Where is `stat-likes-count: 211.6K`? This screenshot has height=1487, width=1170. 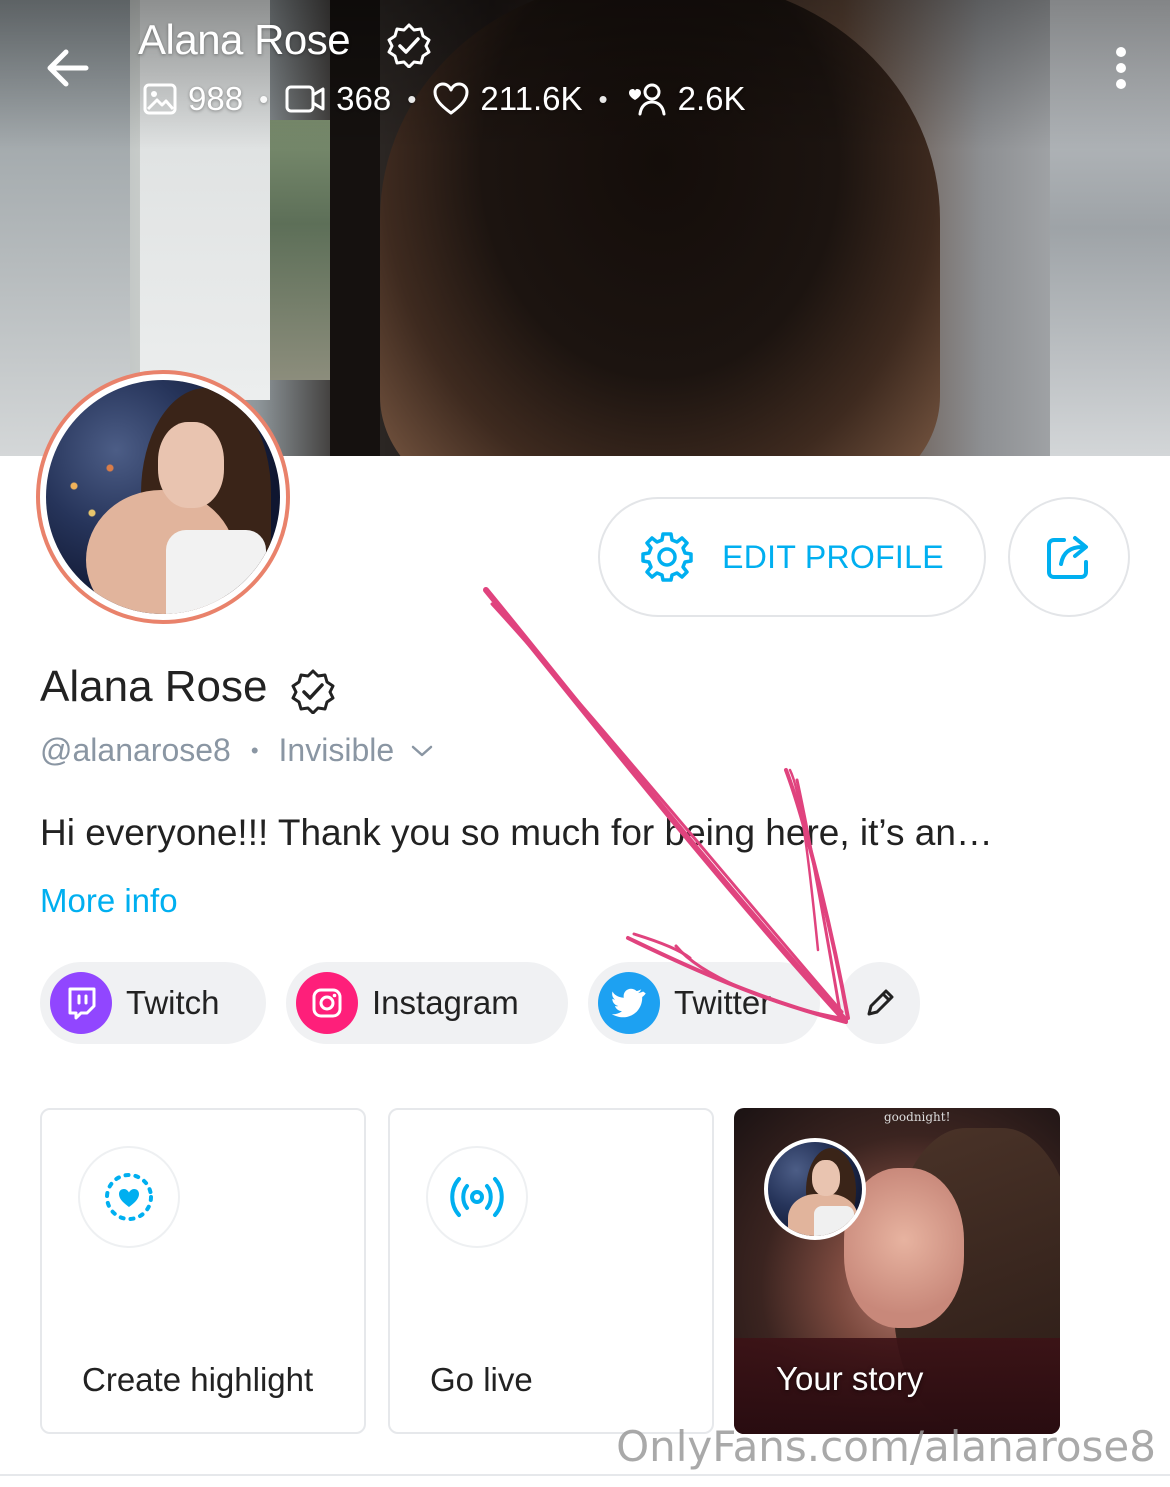
stat-likes-count: 211.6K is located at coordinates (531, 98).